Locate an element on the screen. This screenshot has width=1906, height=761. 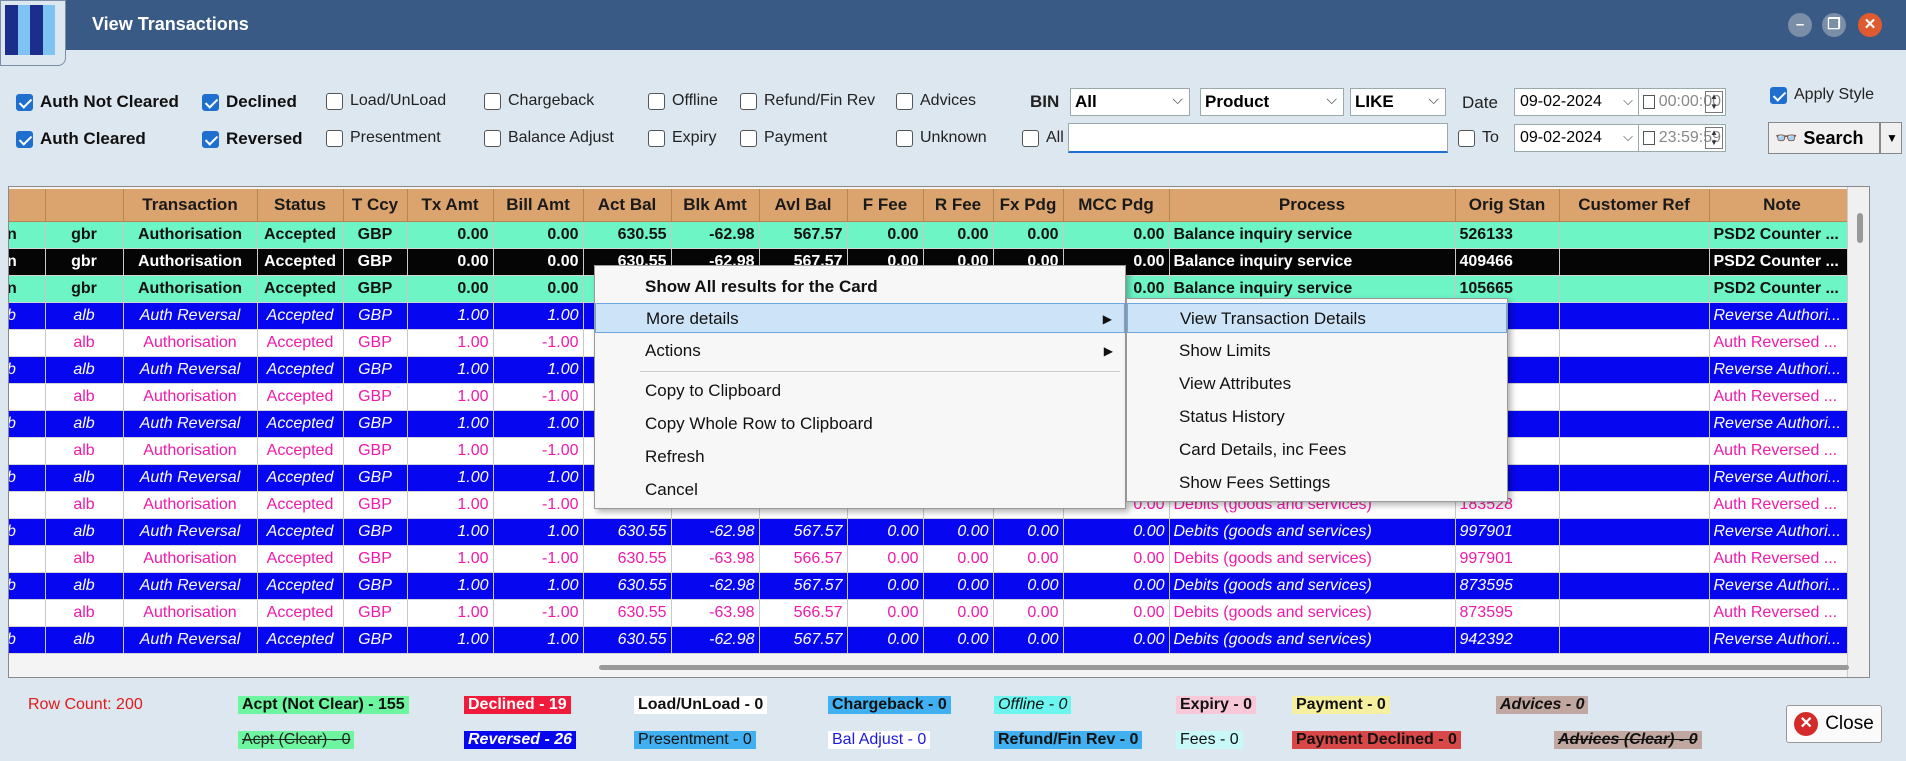
scrollbar-thumb is located at coordinates (1860, 228).